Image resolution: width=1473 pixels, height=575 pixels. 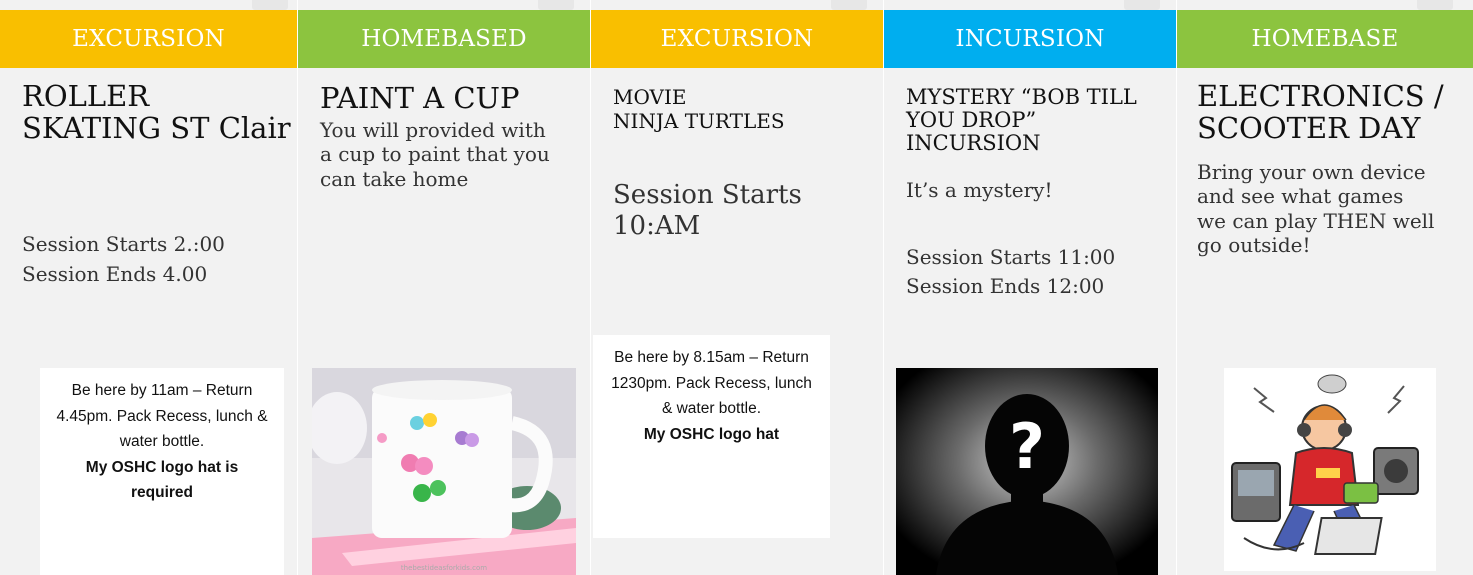 I want to click on column-header: HOMEBASE, so click(x=1325, y=39).